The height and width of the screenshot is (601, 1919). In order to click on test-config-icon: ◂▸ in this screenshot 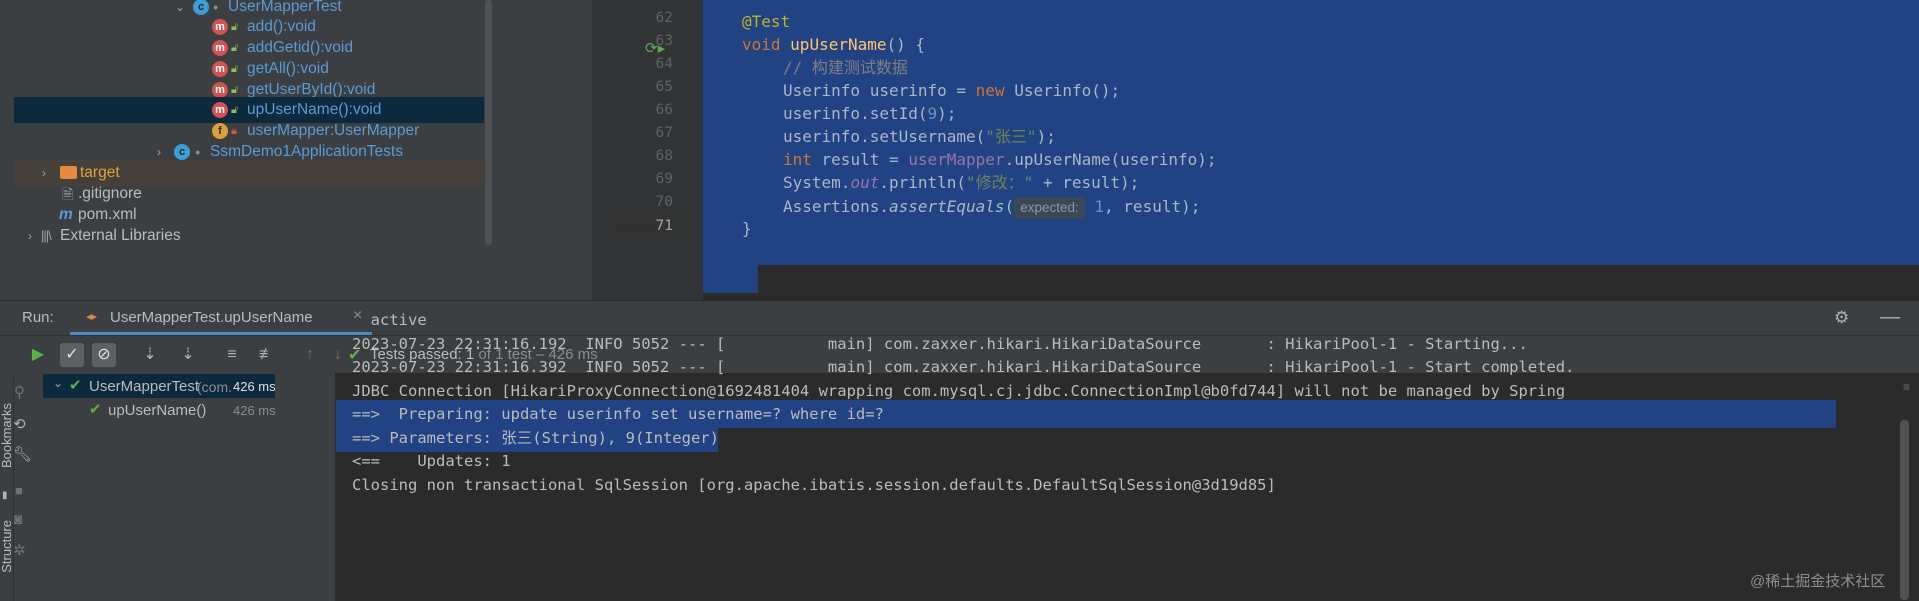, I will do `click(92, 317)`.